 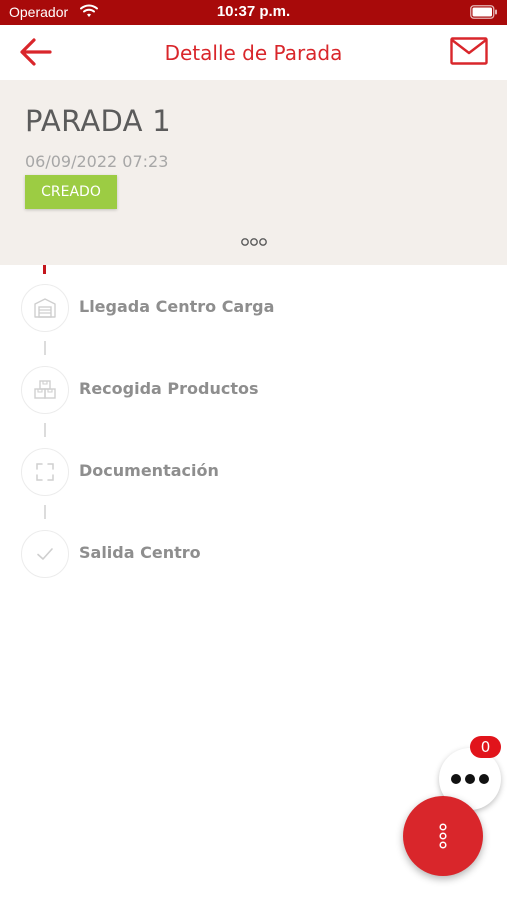 I want to click on more-vertical-icon, so click(x=443, y=836).